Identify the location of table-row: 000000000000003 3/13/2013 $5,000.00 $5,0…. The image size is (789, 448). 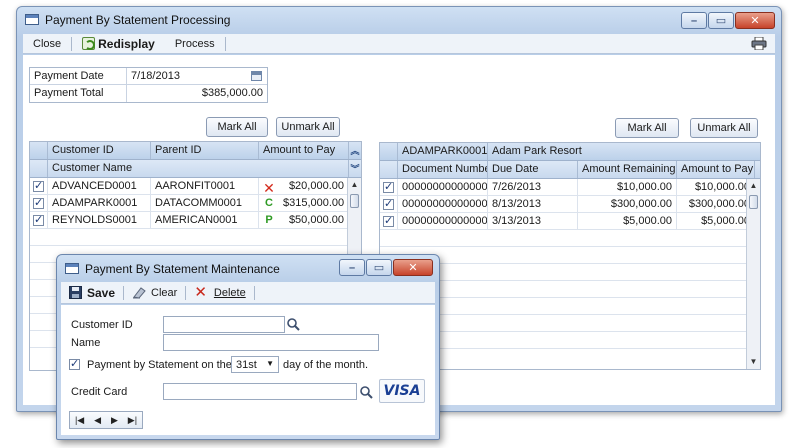
(570, 221).